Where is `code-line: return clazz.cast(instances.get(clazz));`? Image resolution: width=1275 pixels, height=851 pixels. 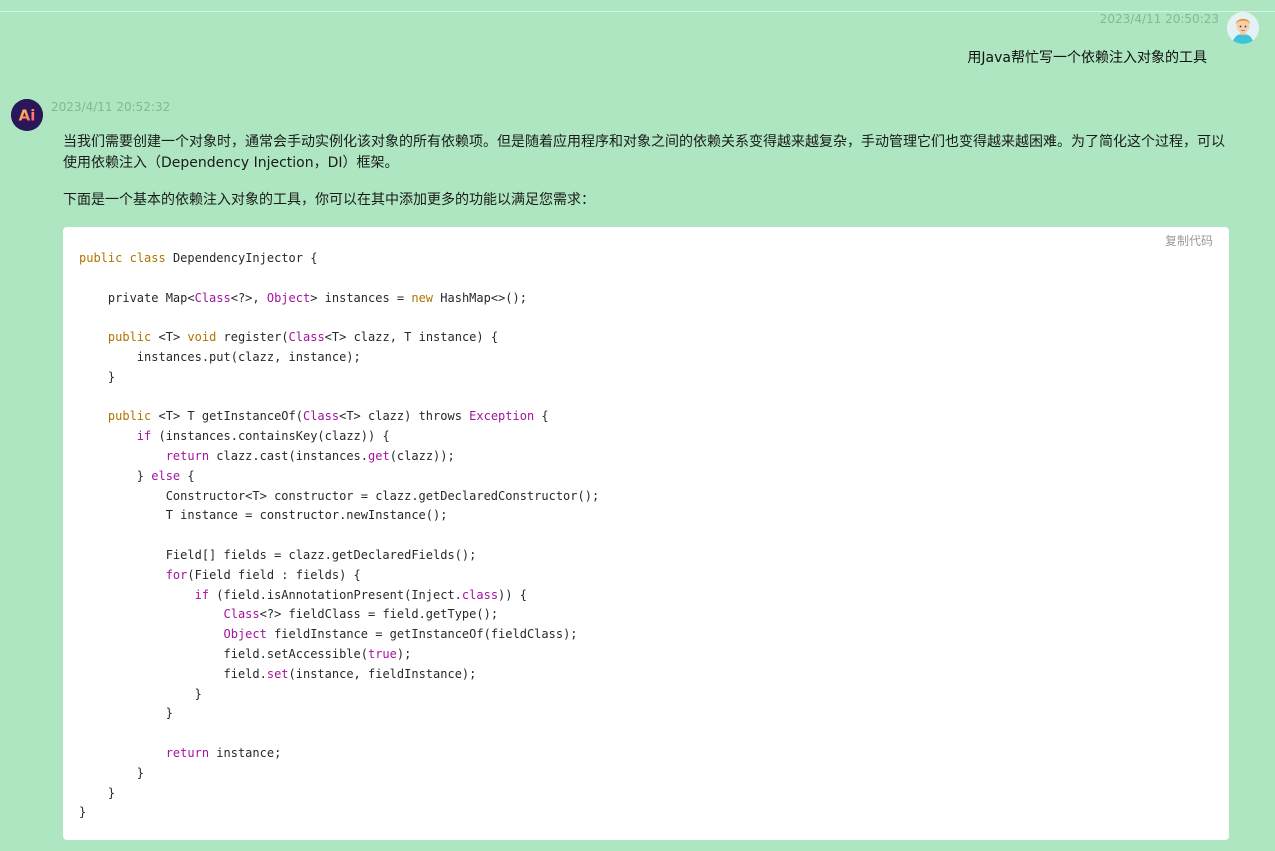
code-line: return clazz.cast(instances.get(clazz)); is located at coordinates (339, 457).